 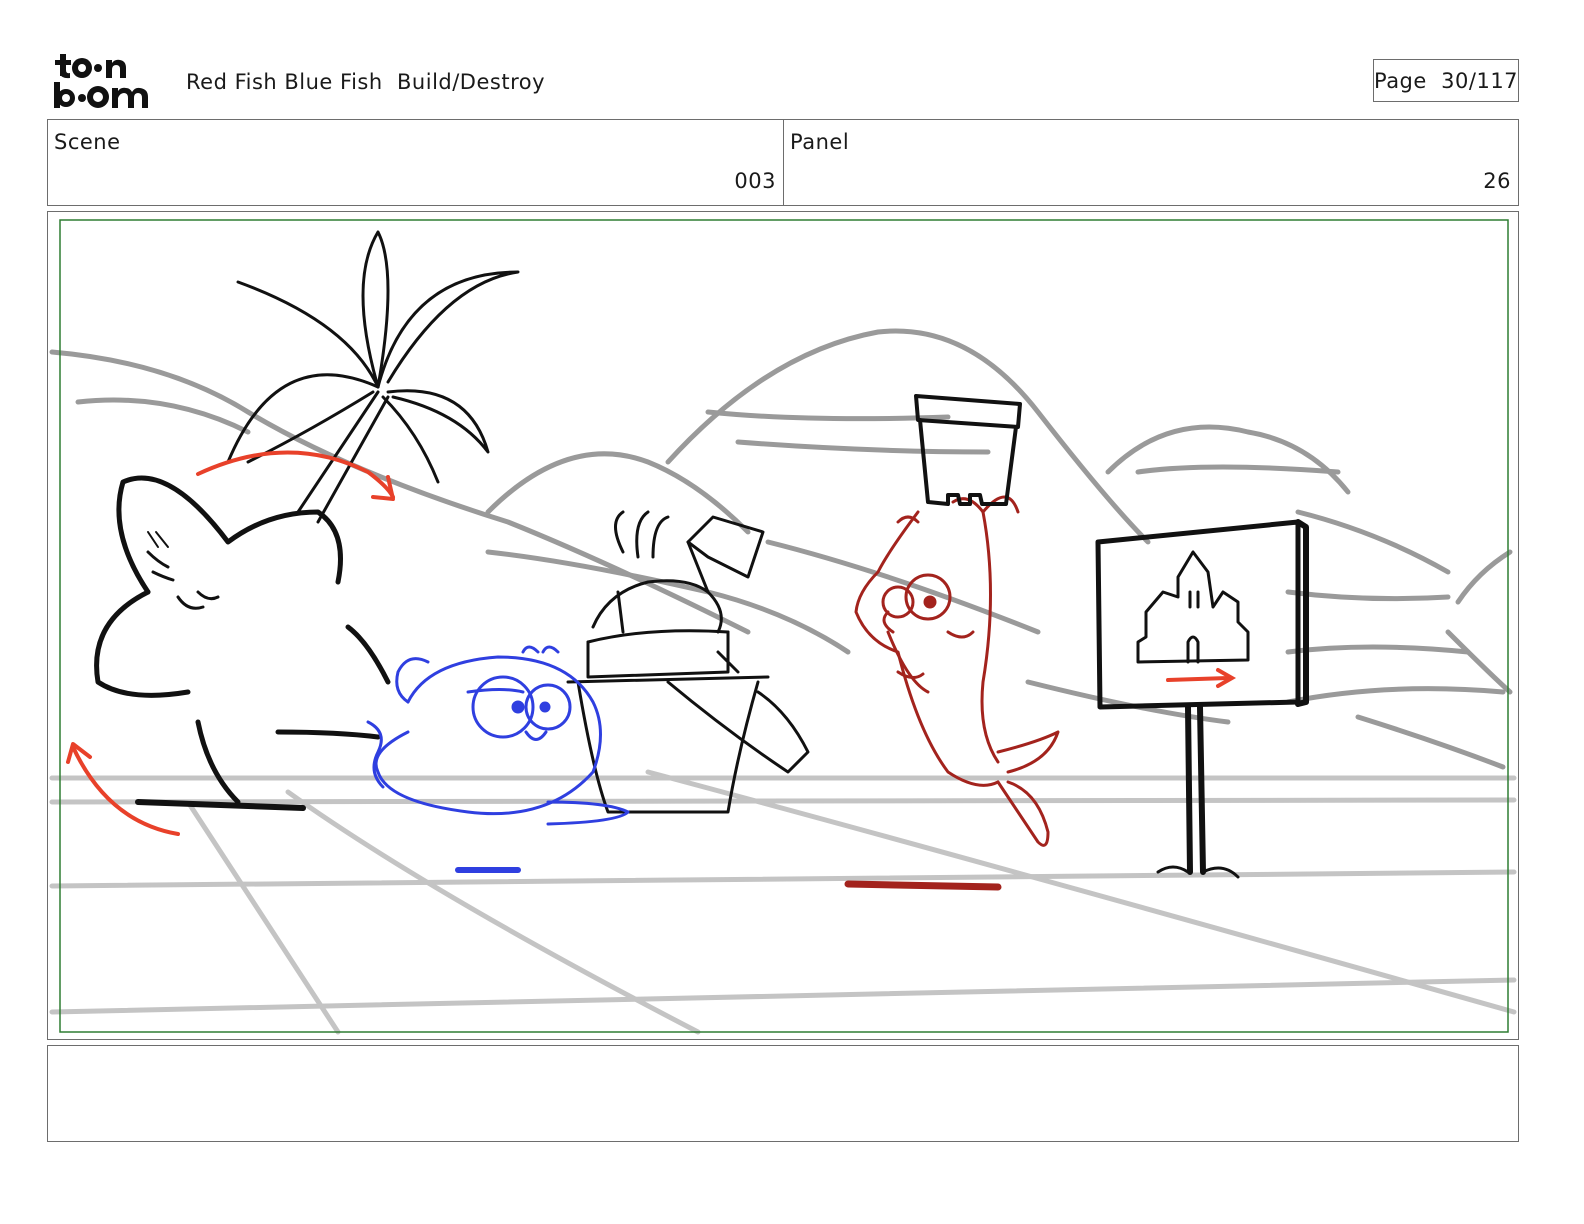 I want to click on storyboard-title: Red Fish Blue Fish Build/Destroy, so click(x=366, y=82).